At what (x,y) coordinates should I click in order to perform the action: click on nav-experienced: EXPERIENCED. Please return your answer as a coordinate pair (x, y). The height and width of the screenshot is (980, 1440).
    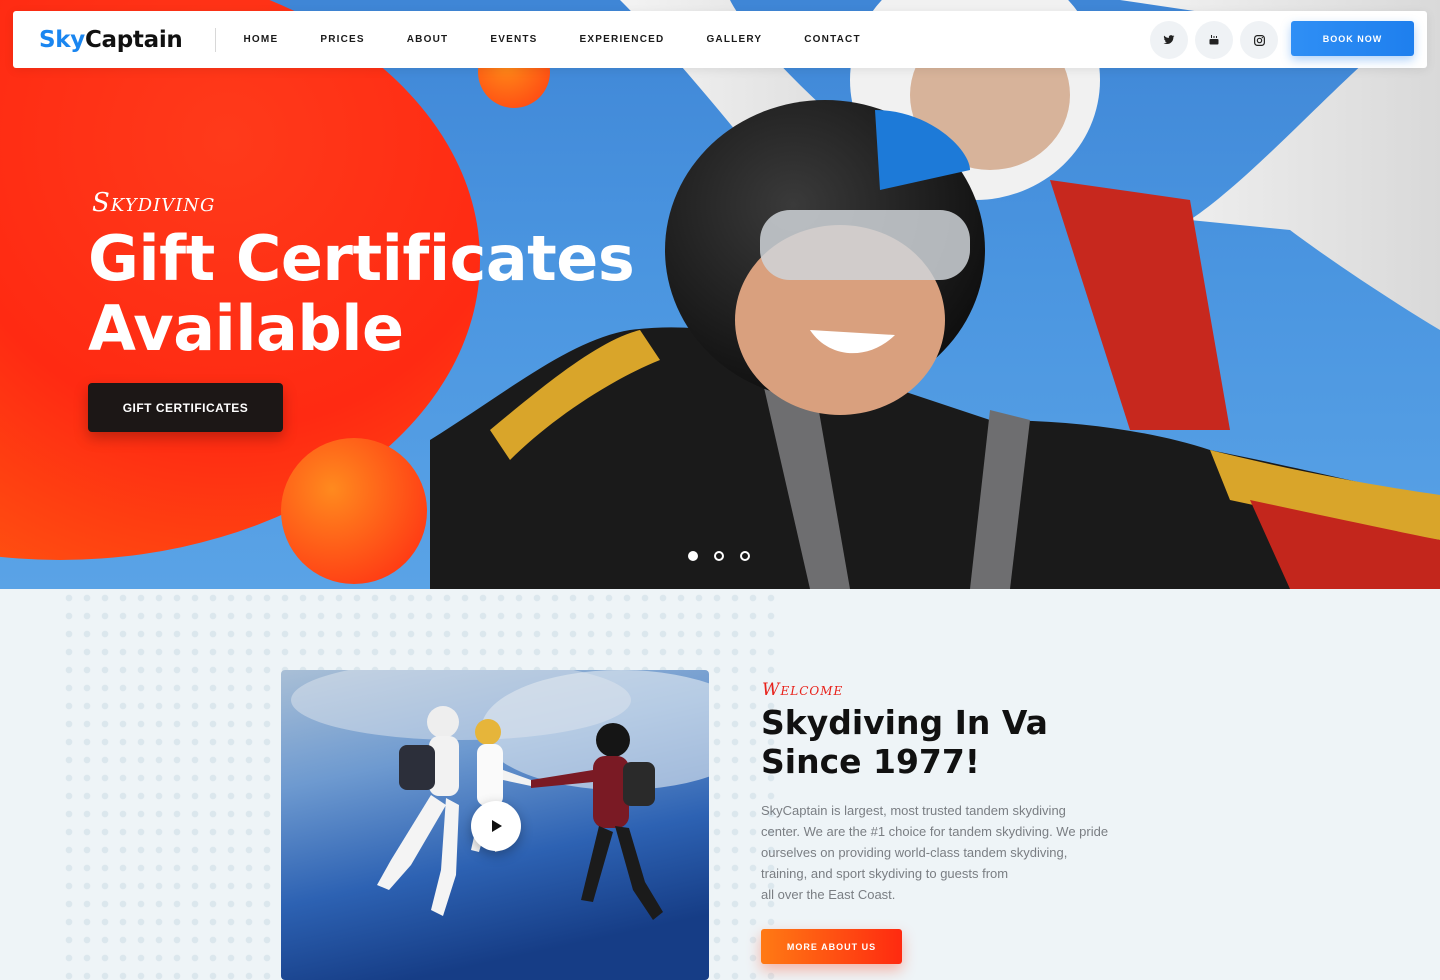
    Looking at the image, I should click on (622, 39).